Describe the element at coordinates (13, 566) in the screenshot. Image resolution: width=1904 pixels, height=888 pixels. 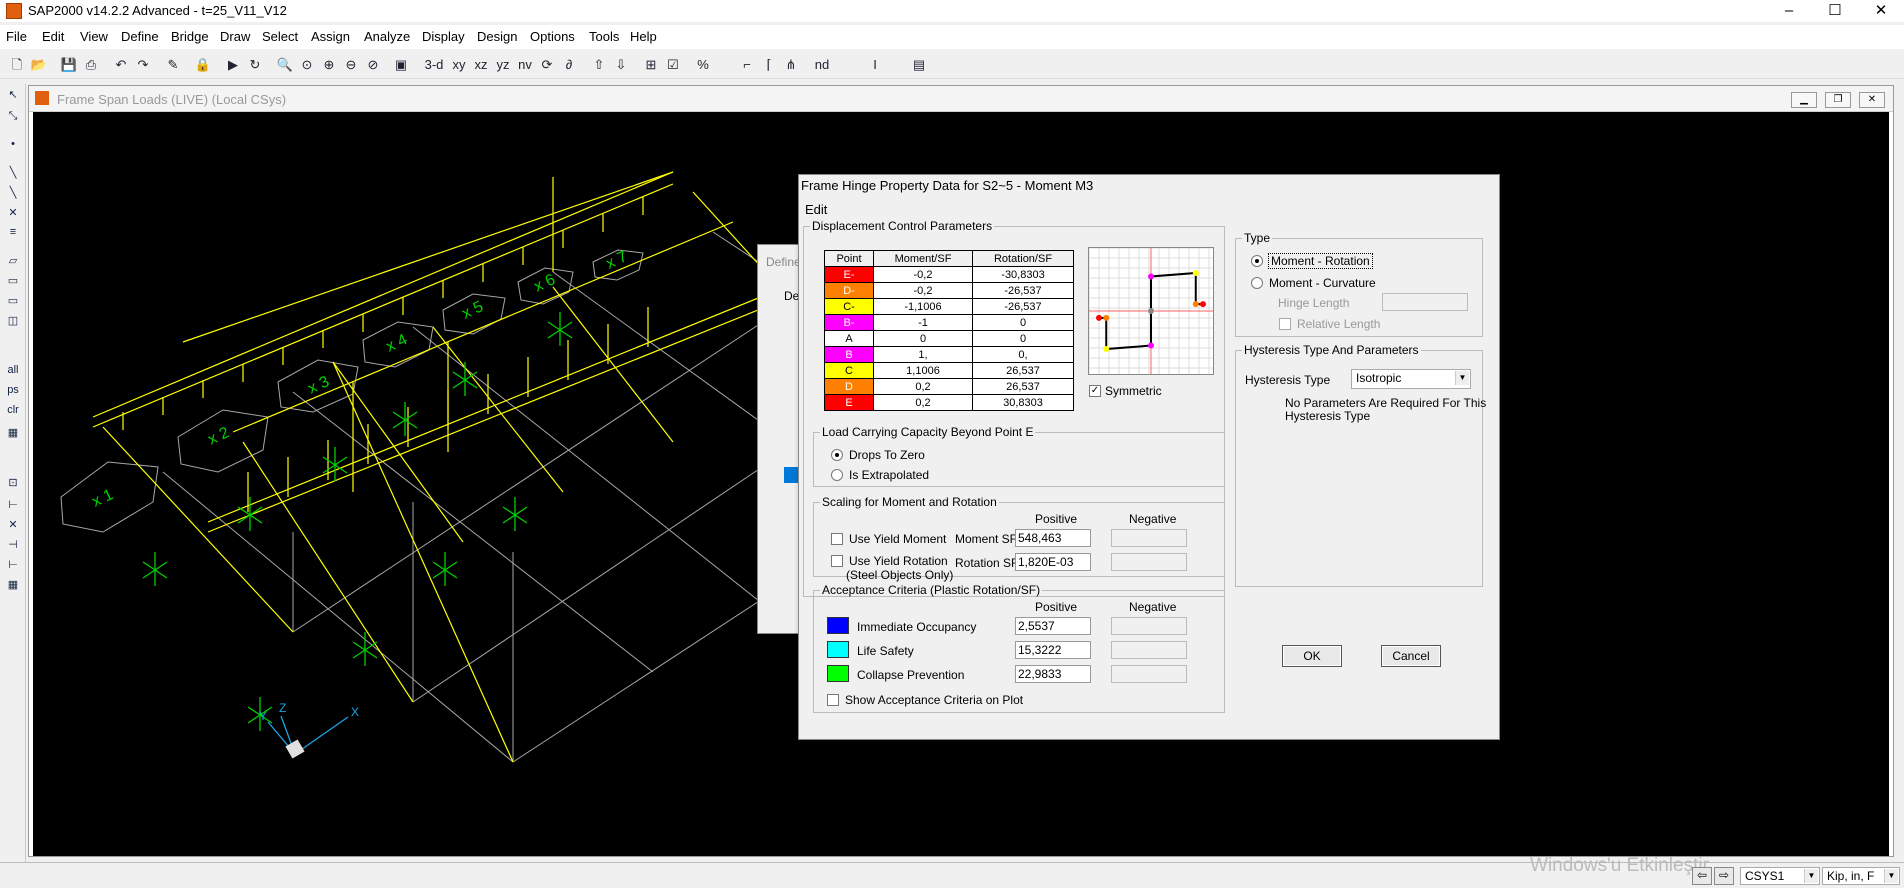
I see `snap-line-icon: ⊢` at that location.